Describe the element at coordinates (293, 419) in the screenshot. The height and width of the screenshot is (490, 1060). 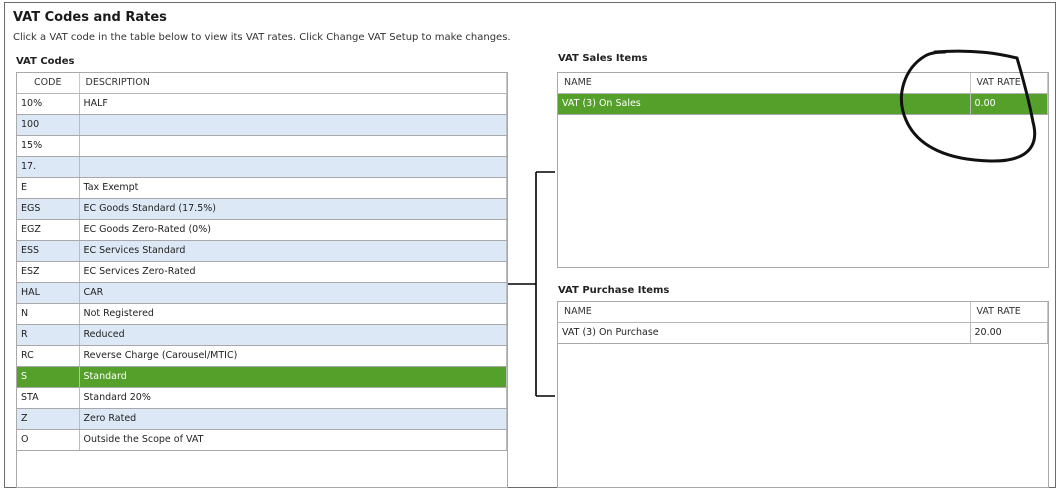
I see `vat-description-cell: Zero Rated` at that location.